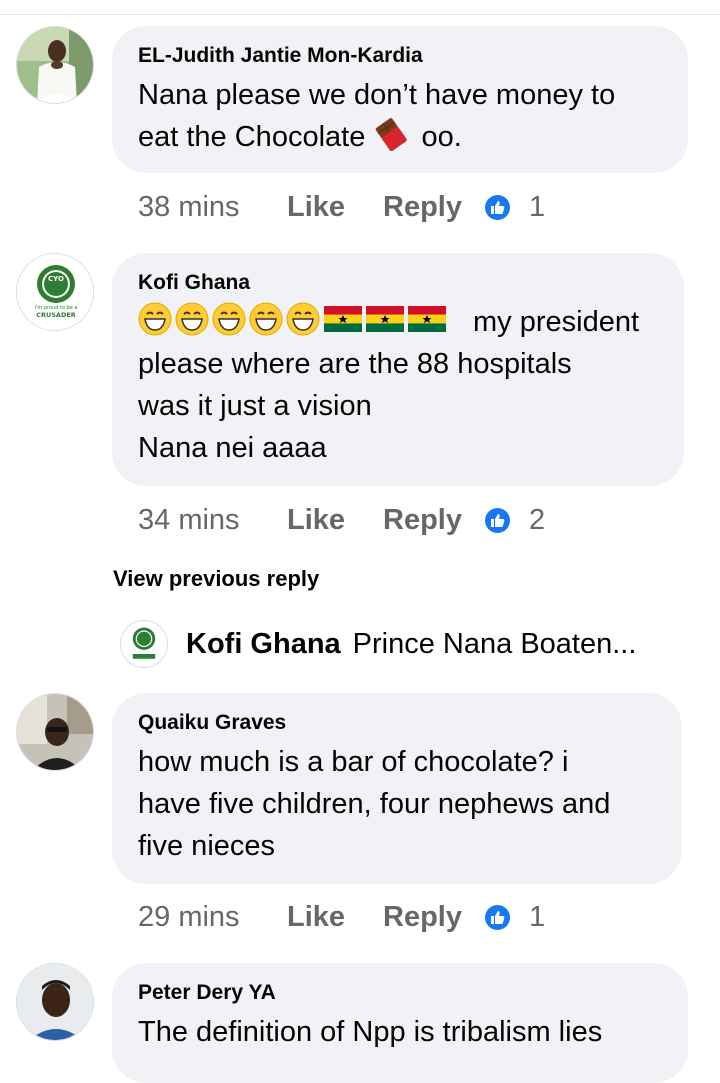 The image size is (720, 1083). Describe the element at coordinates (212, 207) in the screenshot. I see `comment-timestamp: 38 mins` at that location.